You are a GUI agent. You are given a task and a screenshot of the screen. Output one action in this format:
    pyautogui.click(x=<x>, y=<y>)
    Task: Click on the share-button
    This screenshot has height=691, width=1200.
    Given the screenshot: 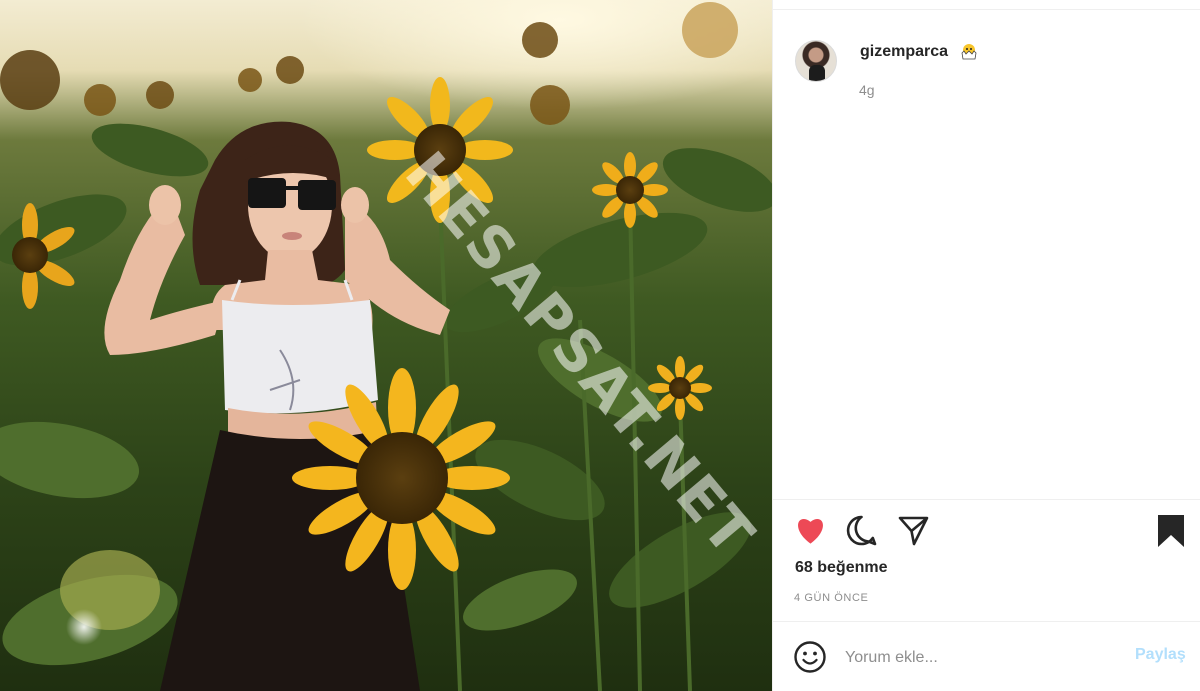 What is the action you would take?
    pyautogui.click(x=913, y=530)
    